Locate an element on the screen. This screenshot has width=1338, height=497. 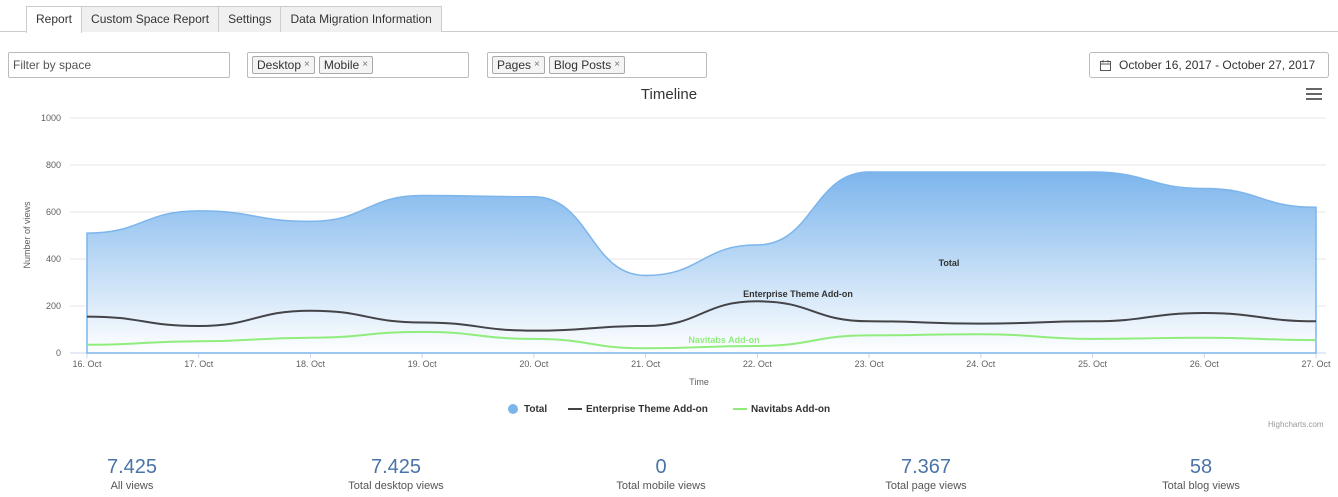
x-tick-label: 25. Oct is located at coordinates (1093, 364).